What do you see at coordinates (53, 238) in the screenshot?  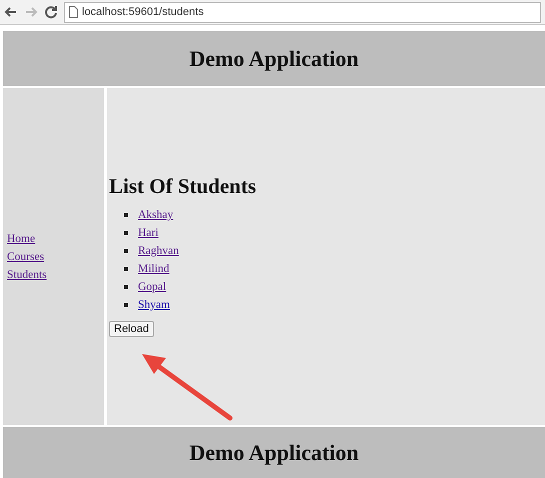 I see `nav-link: Home` at bounding box center [53, 238].